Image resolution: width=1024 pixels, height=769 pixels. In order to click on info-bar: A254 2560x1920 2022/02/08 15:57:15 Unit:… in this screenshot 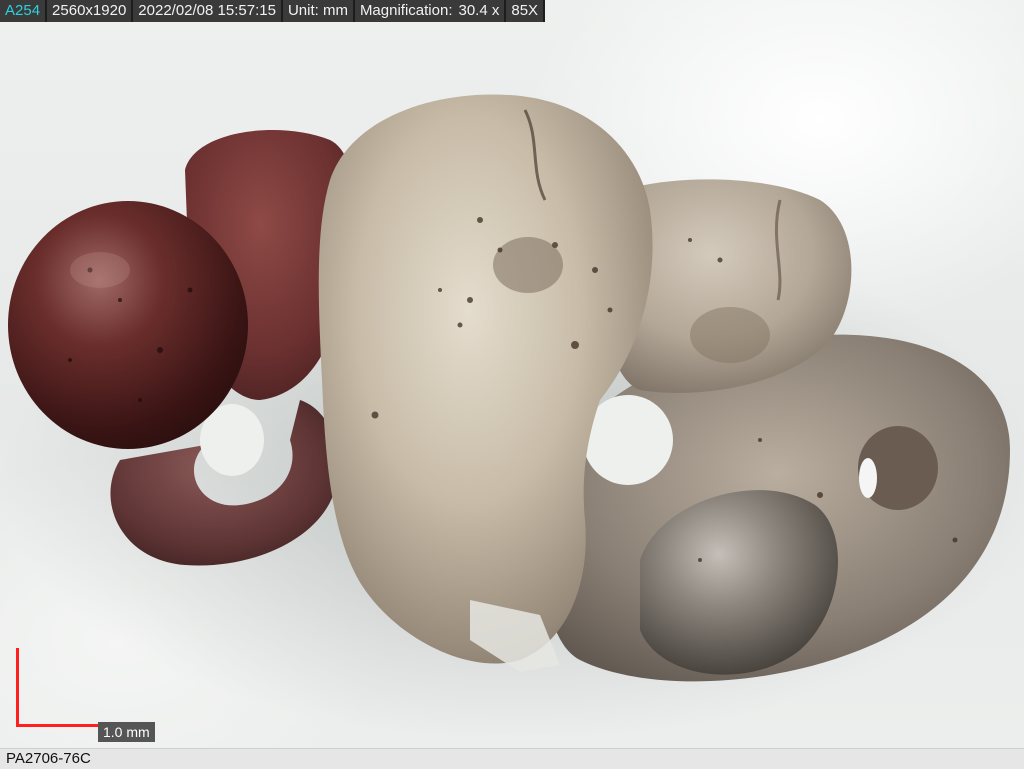, I will do `click(273, 11)`.